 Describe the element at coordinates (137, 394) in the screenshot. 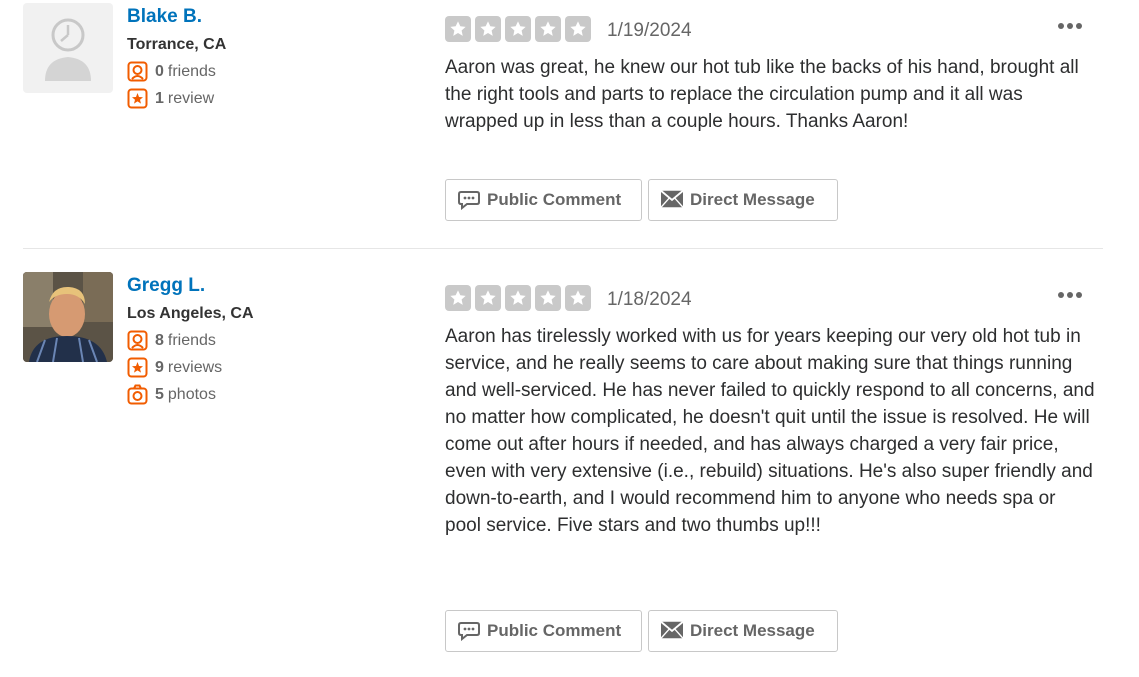

I see `camera-icon` at that location.